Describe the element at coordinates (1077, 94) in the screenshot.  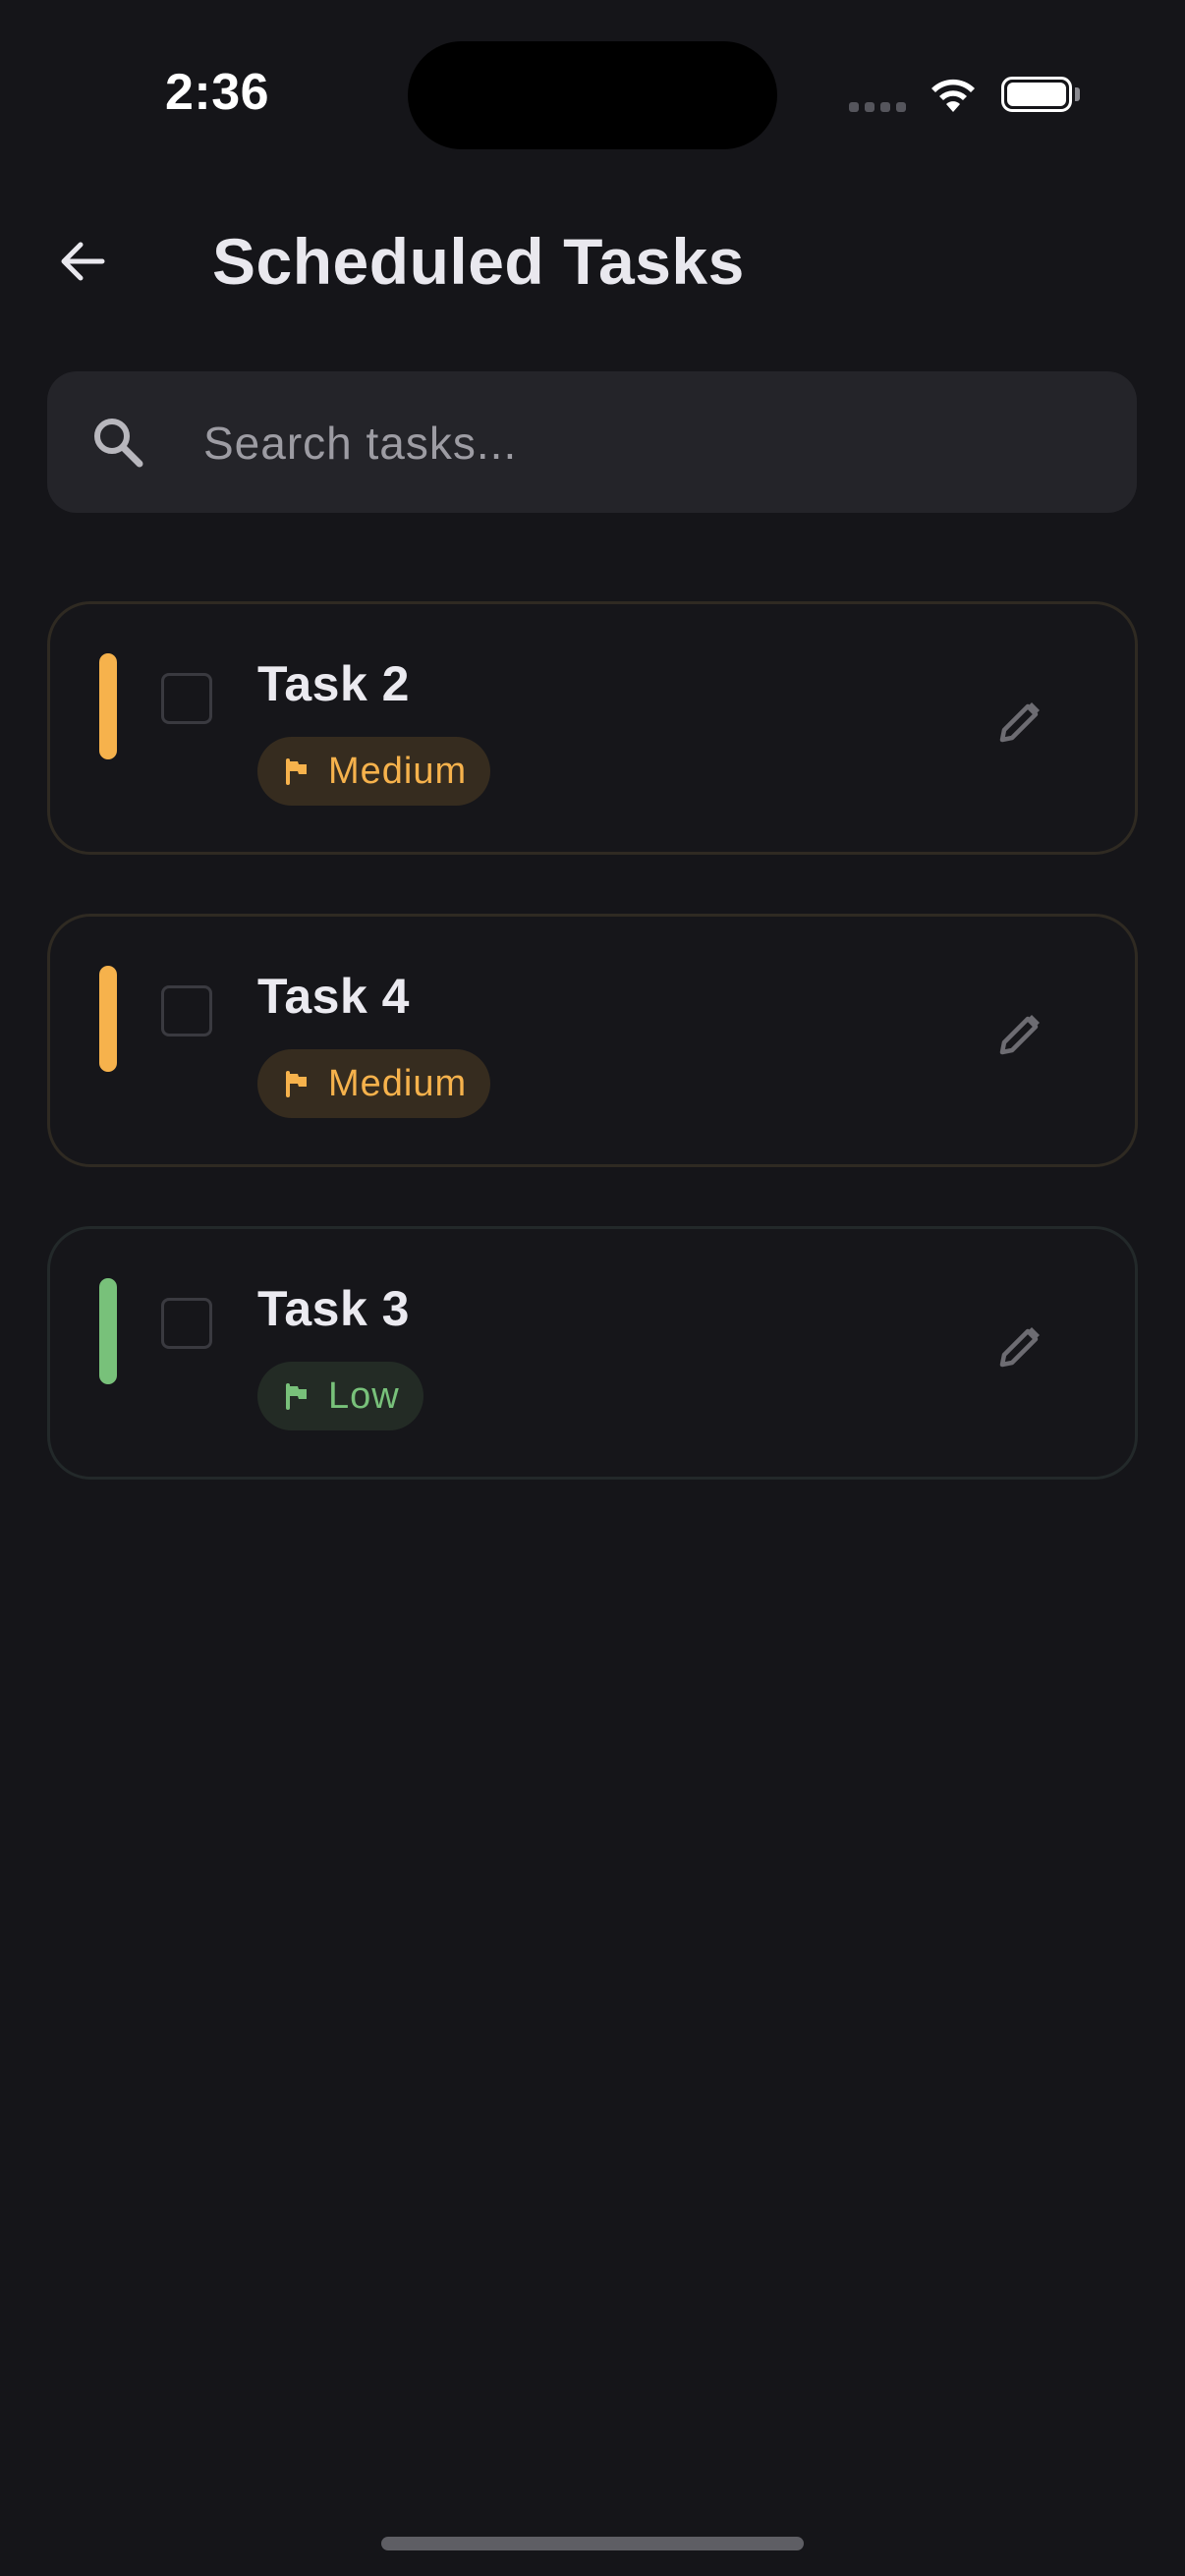
I see `battery-cap` at that location.